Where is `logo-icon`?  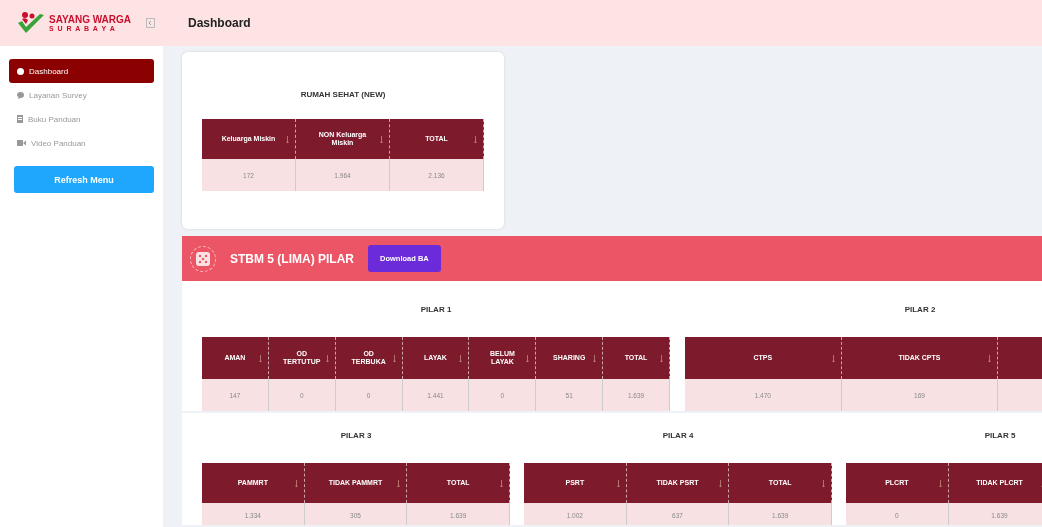
logo-icon is located at coordinates (31, 23).